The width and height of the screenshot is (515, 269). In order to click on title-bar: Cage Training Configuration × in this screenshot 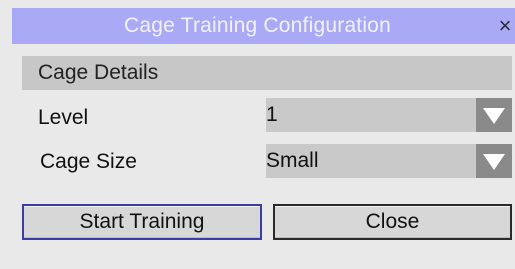, I will do `click(263, 26)`.